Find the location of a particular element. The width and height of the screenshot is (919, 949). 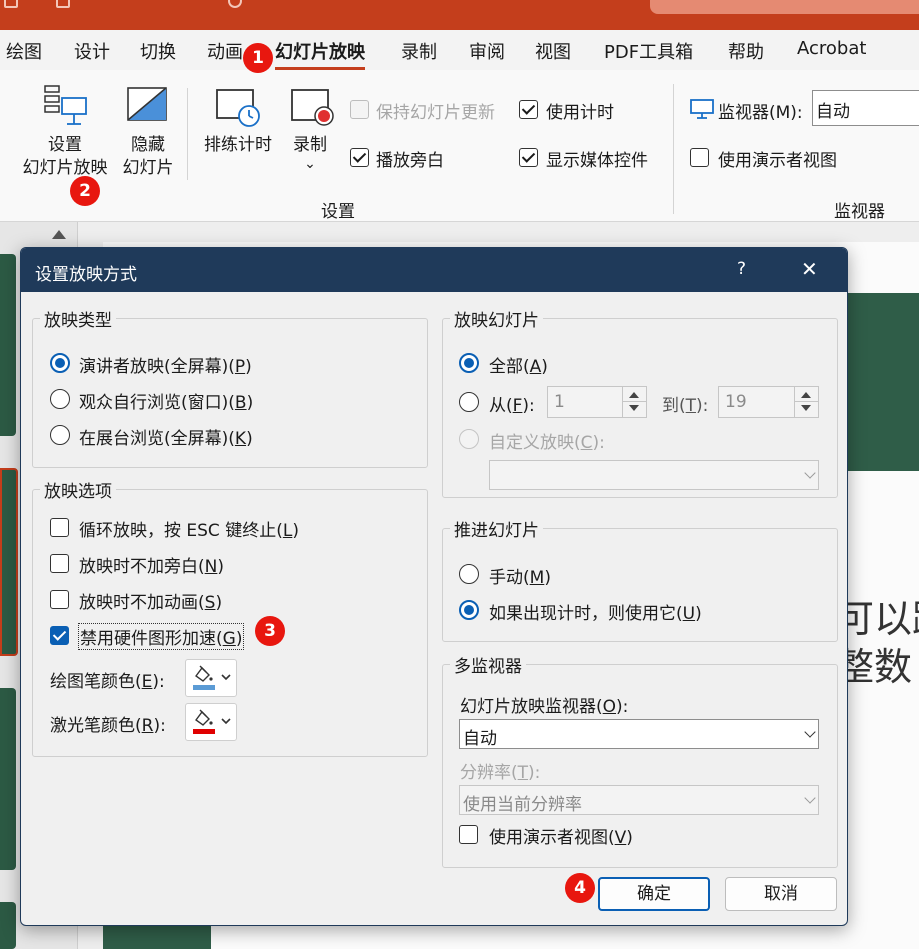

show-type-legend: 放映类型 is located at coordinates (78, 318).